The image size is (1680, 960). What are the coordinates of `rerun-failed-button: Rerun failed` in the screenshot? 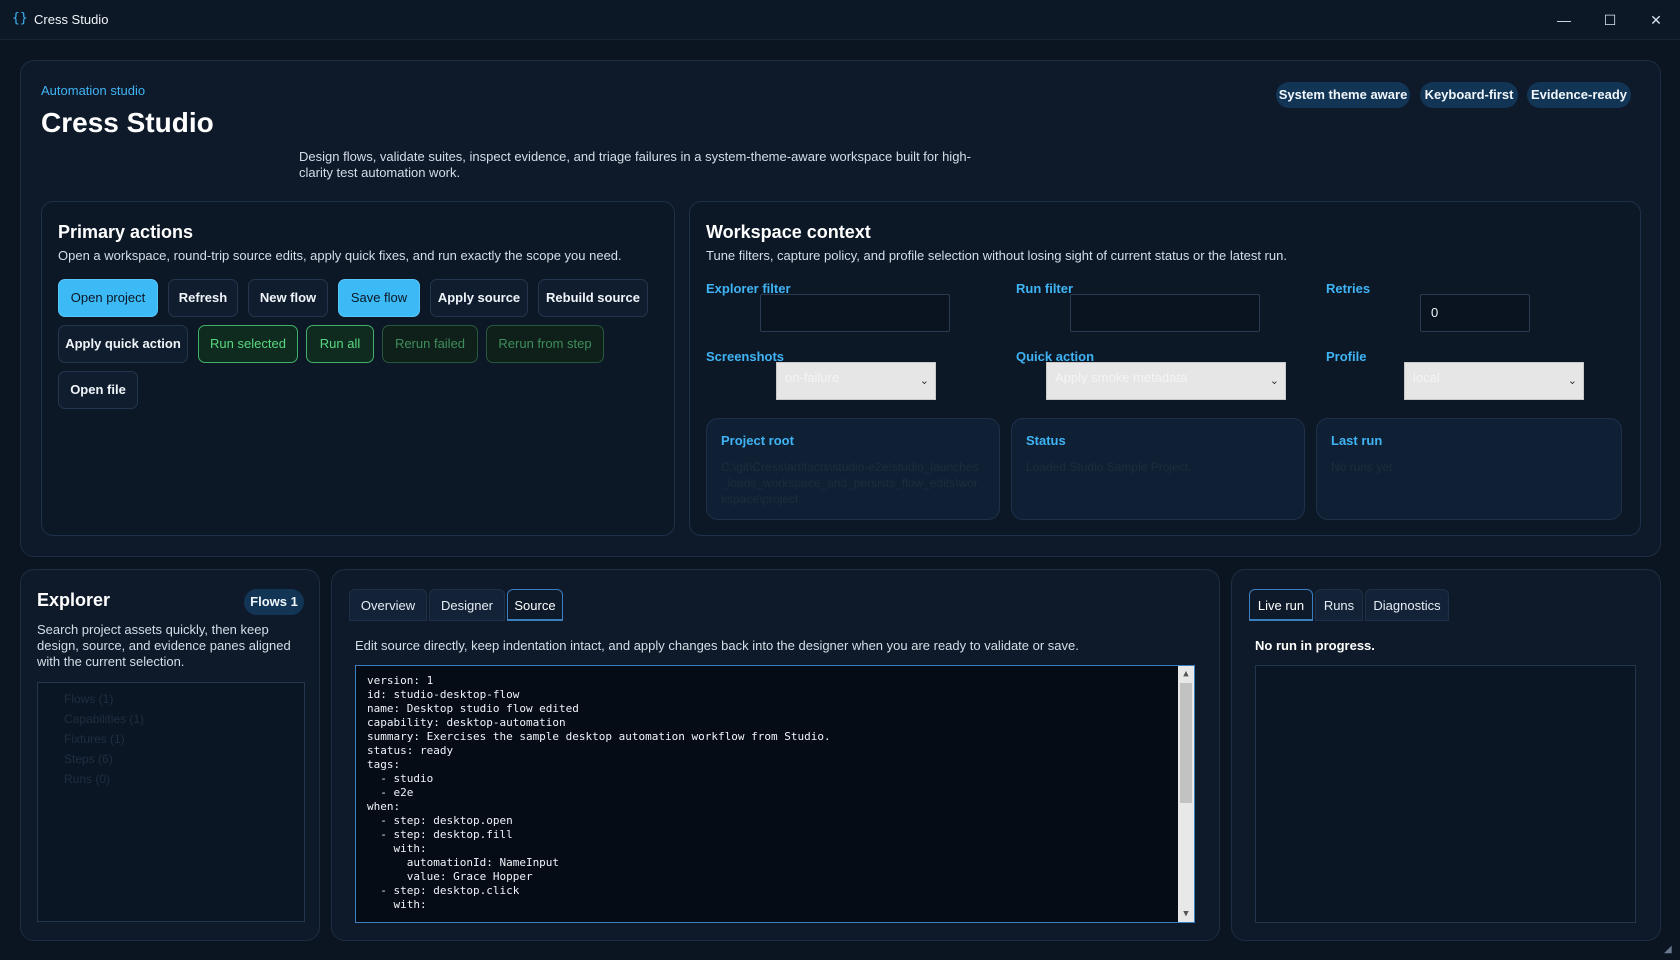 It's located at (430, 344).